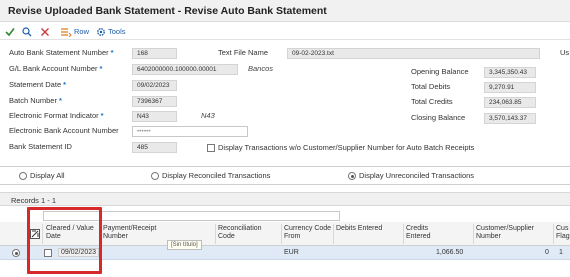 The width and height of the screenshot is (570, 277). I want to click on row-label: Row, so click(82, 31).